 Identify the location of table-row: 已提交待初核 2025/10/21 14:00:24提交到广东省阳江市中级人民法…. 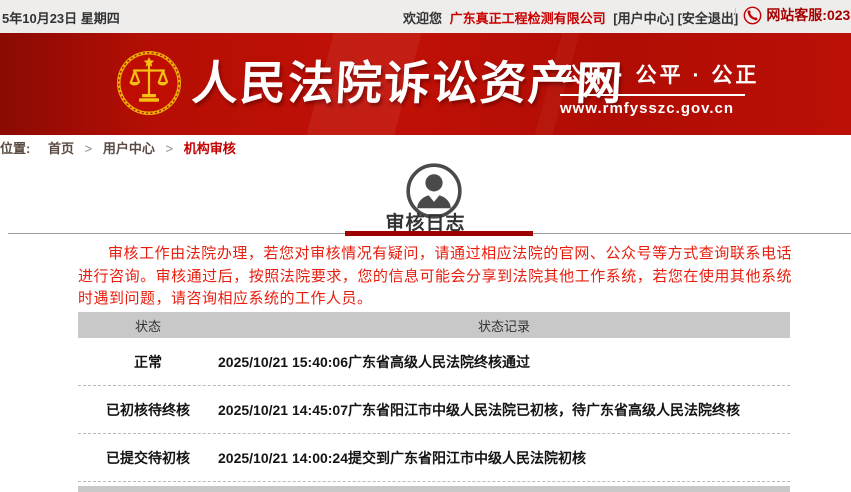
(434, 458).